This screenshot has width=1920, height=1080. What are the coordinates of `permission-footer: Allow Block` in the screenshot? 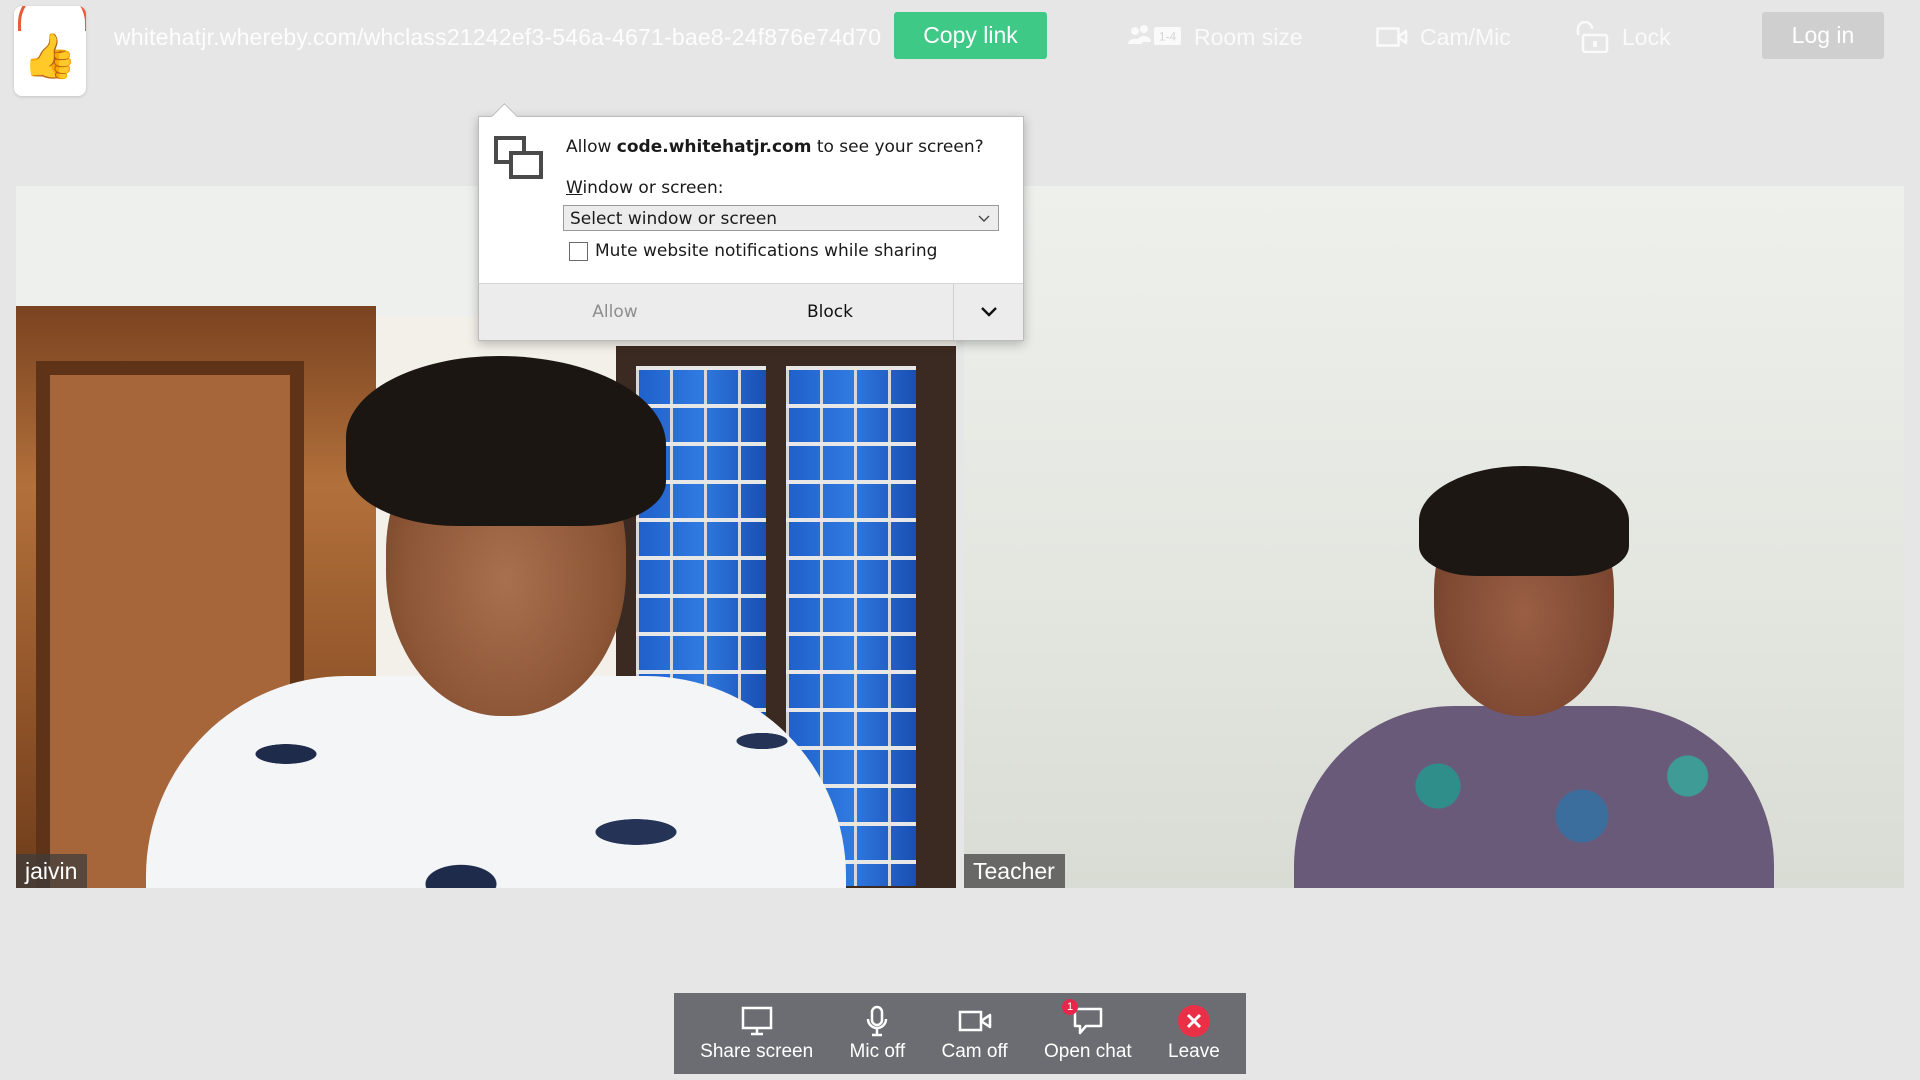 It's located at (751, 311).